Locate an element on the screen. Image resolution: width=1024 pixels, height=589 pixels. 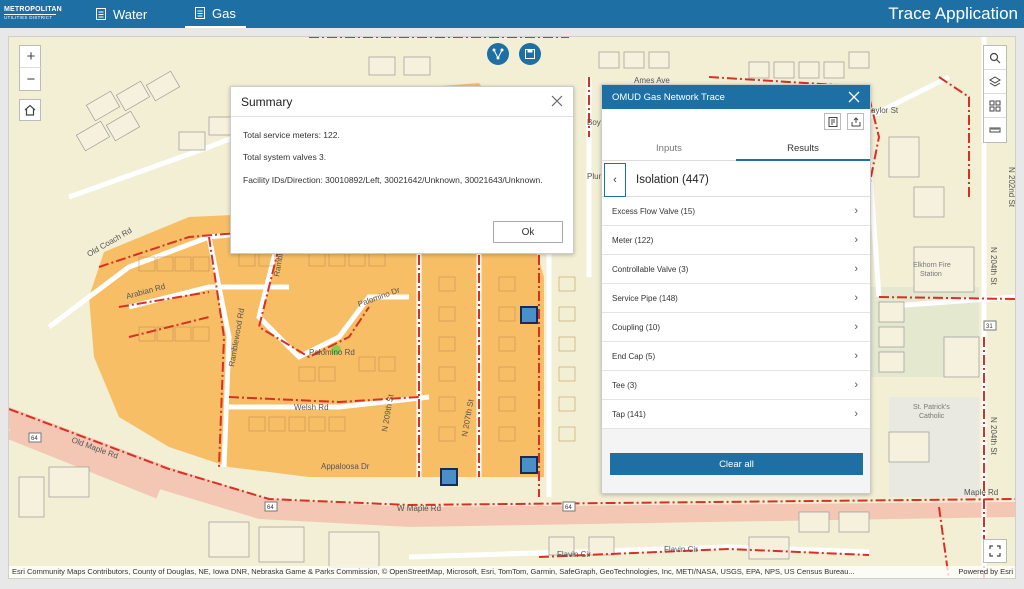
export-icon is located at coordinates (855, 121).